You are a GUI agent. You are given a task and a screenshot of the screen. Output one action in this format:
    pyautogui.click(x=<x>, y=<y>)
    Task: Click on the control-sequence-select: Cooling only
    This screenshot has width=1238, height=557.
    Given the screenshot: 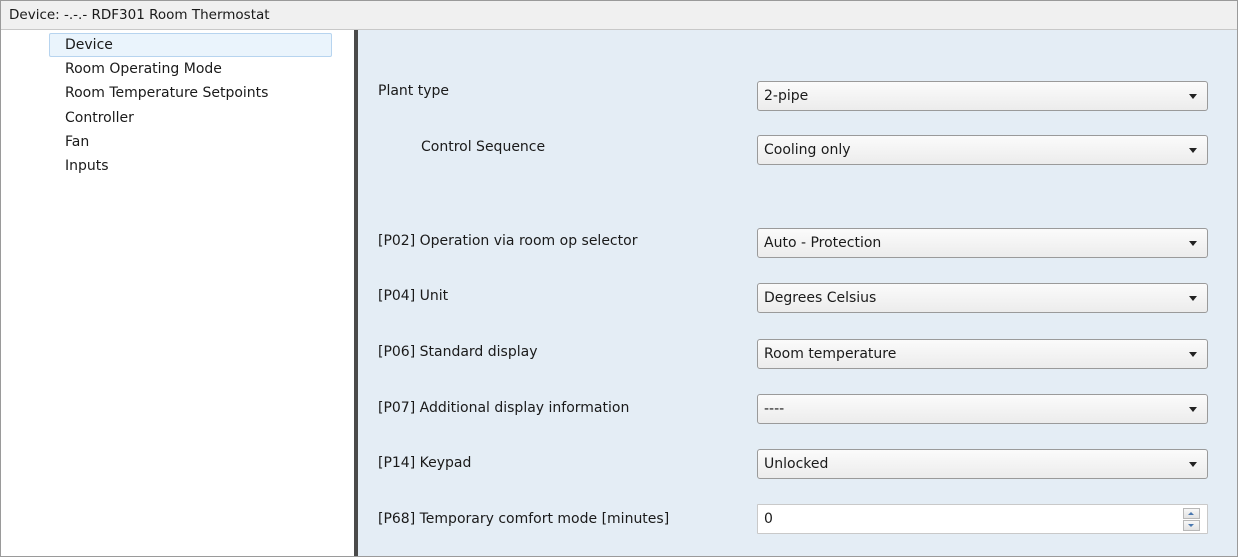 What is the action you would take?
    pyautogui.click(x=982, y=150)
    